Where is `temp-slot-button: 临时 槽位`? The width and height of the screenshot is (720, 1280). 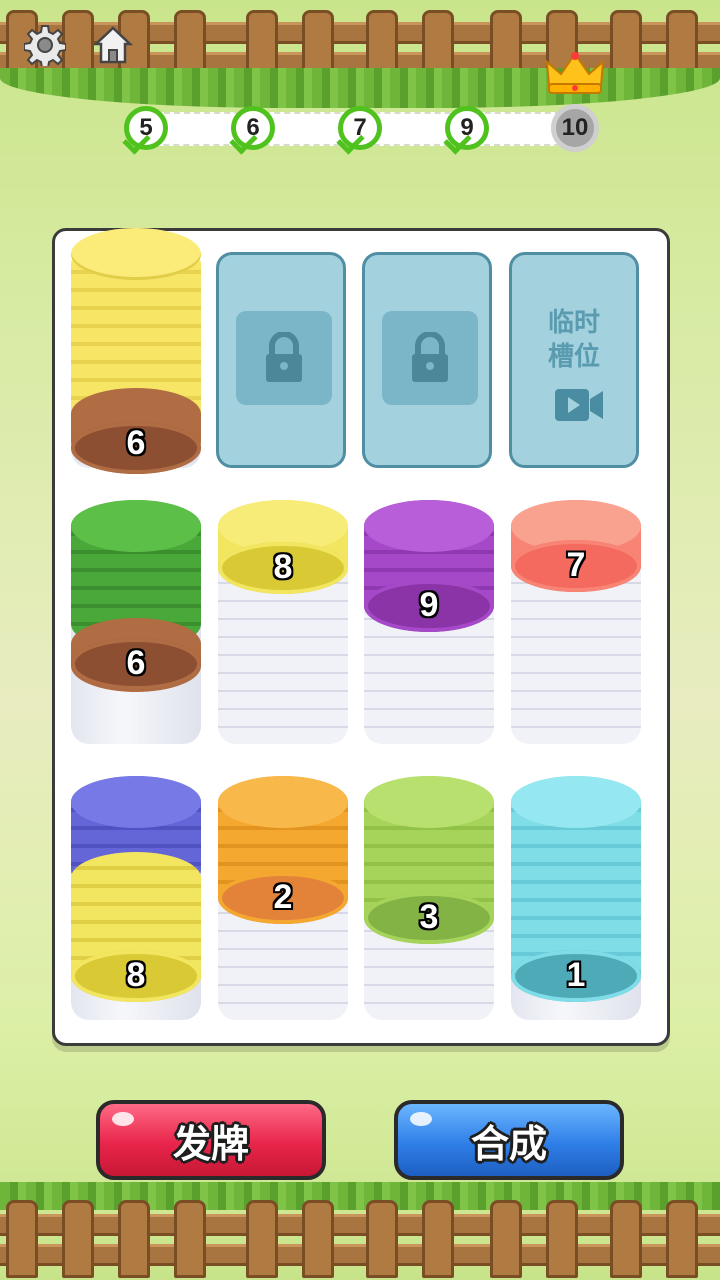 temp-slot-button: 临时 槽位 is located at coordinates (574, 360).